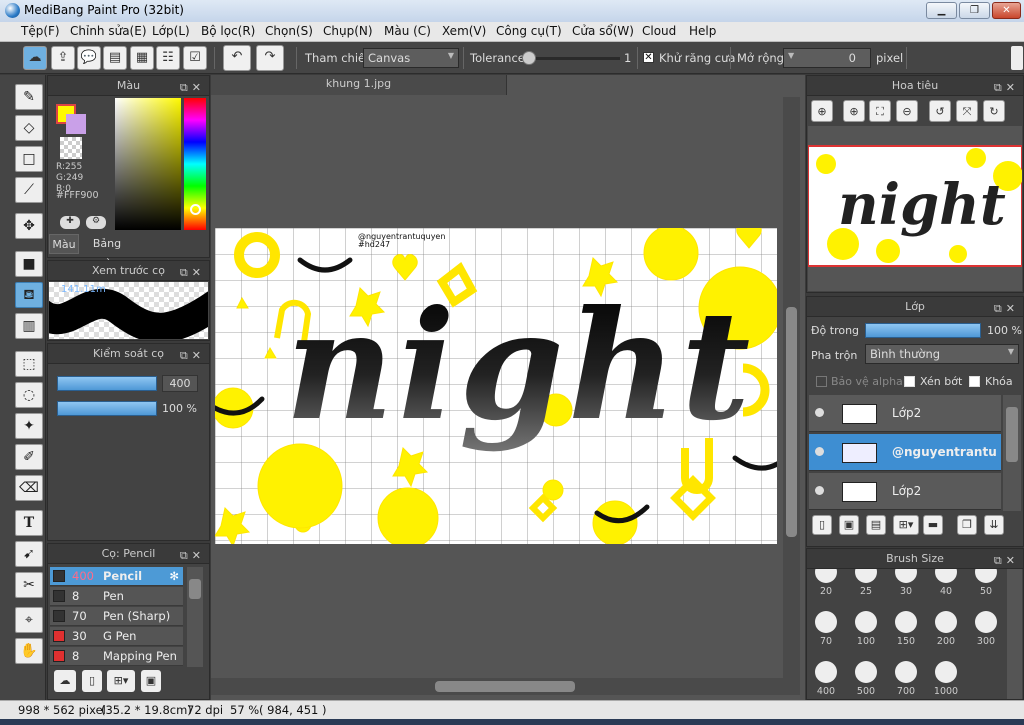 The width and height of the screenshot is (1024, 725). Describe the element at coordinates (289, 31) in the screenshot. I see `menu-select: Chọn(S)` at that location.